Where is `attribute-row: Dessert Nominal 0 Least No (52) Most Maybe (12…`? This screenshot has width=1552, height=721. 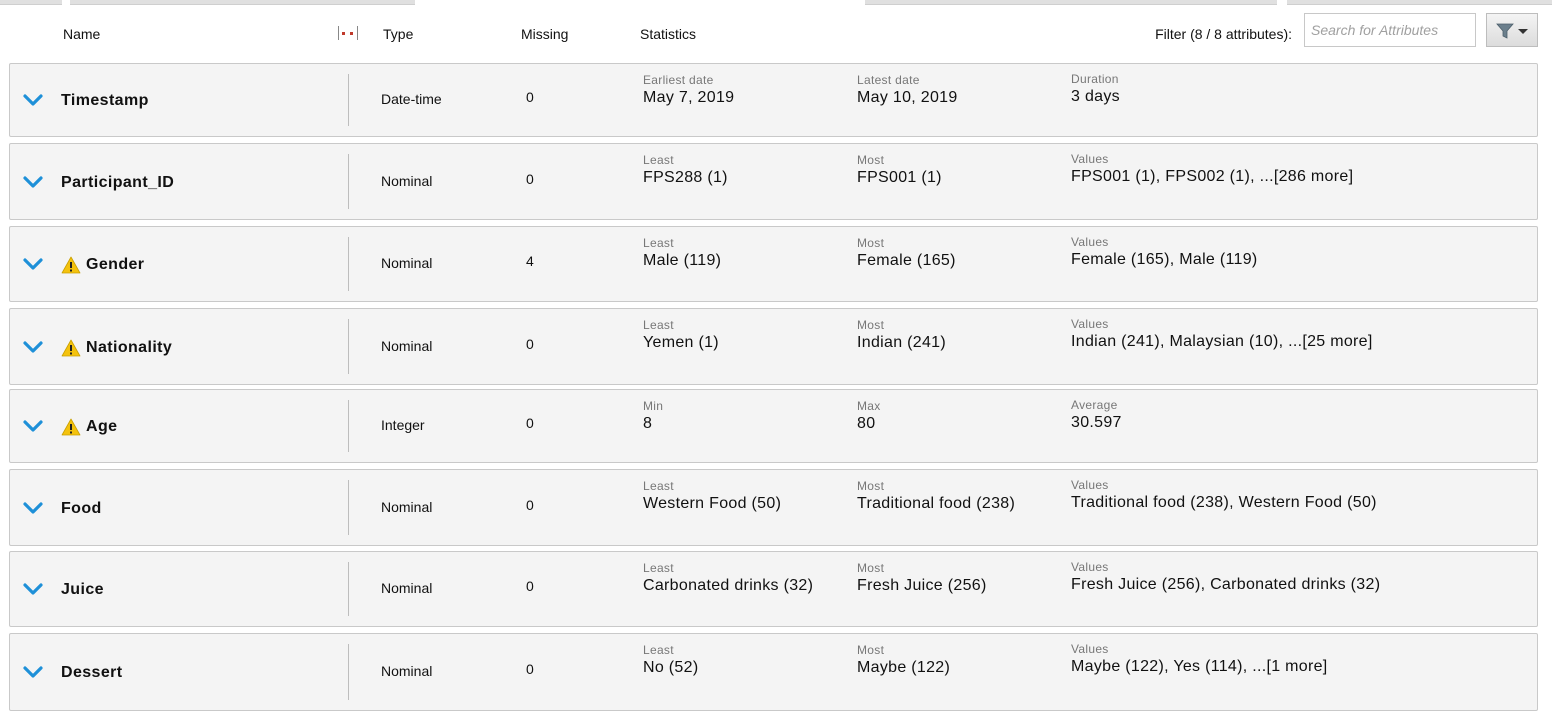 attribute-row: Dessert Nominal 0 Least No (52) Most Maybe (12… is located at coordinates (773, 672).